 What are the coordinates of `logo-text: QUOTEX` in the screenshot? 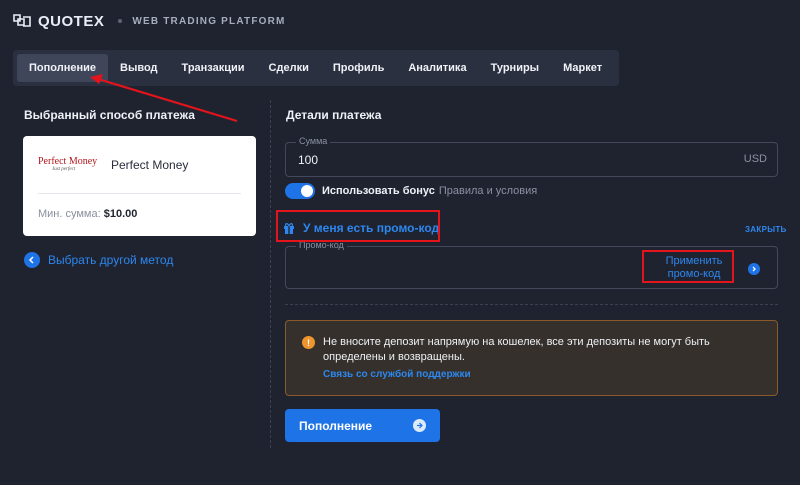 It's located at (71, 21).